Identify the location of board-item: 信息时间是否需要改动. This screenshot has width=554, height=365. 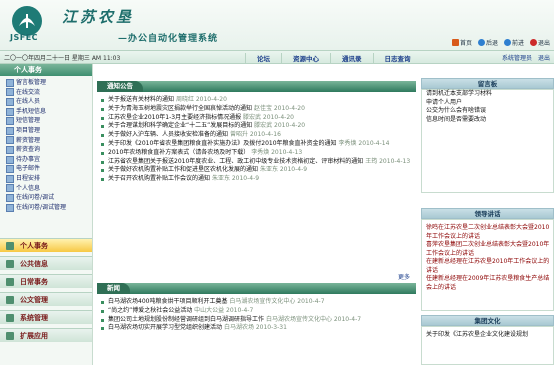
(487, 120).